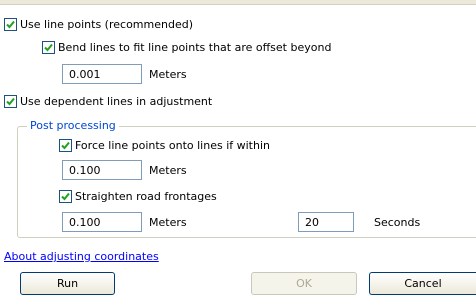 Image resolution: width=476 pixels, height=297 pixels. Describe the element at coordinates (168, 222) in the screenshot. I see `straighten-distance-unit: Meters` at that location.